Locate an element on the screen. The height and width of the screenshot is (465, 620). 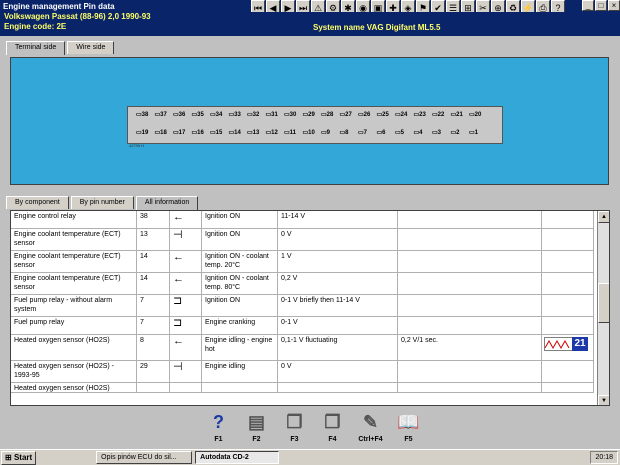
tab-by-component: By component is located at coordinates (37, 202).